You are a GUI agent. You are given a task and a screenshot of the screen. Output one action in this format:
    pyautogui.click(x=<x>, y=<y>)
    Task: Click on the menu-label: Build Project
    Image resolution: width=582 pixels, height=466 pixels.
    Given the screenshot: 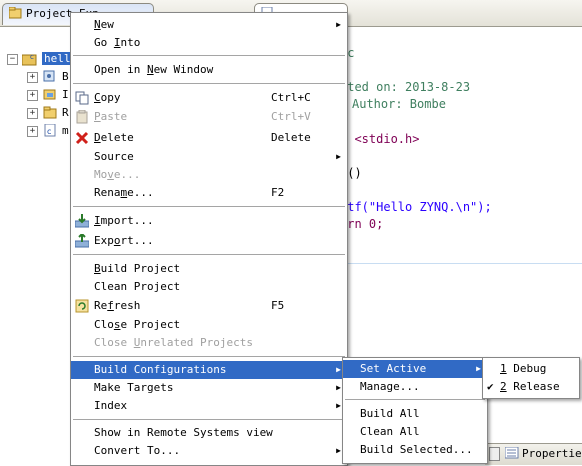 What is the action you would take?
    pyautogui.click(x=137, y=268)
    